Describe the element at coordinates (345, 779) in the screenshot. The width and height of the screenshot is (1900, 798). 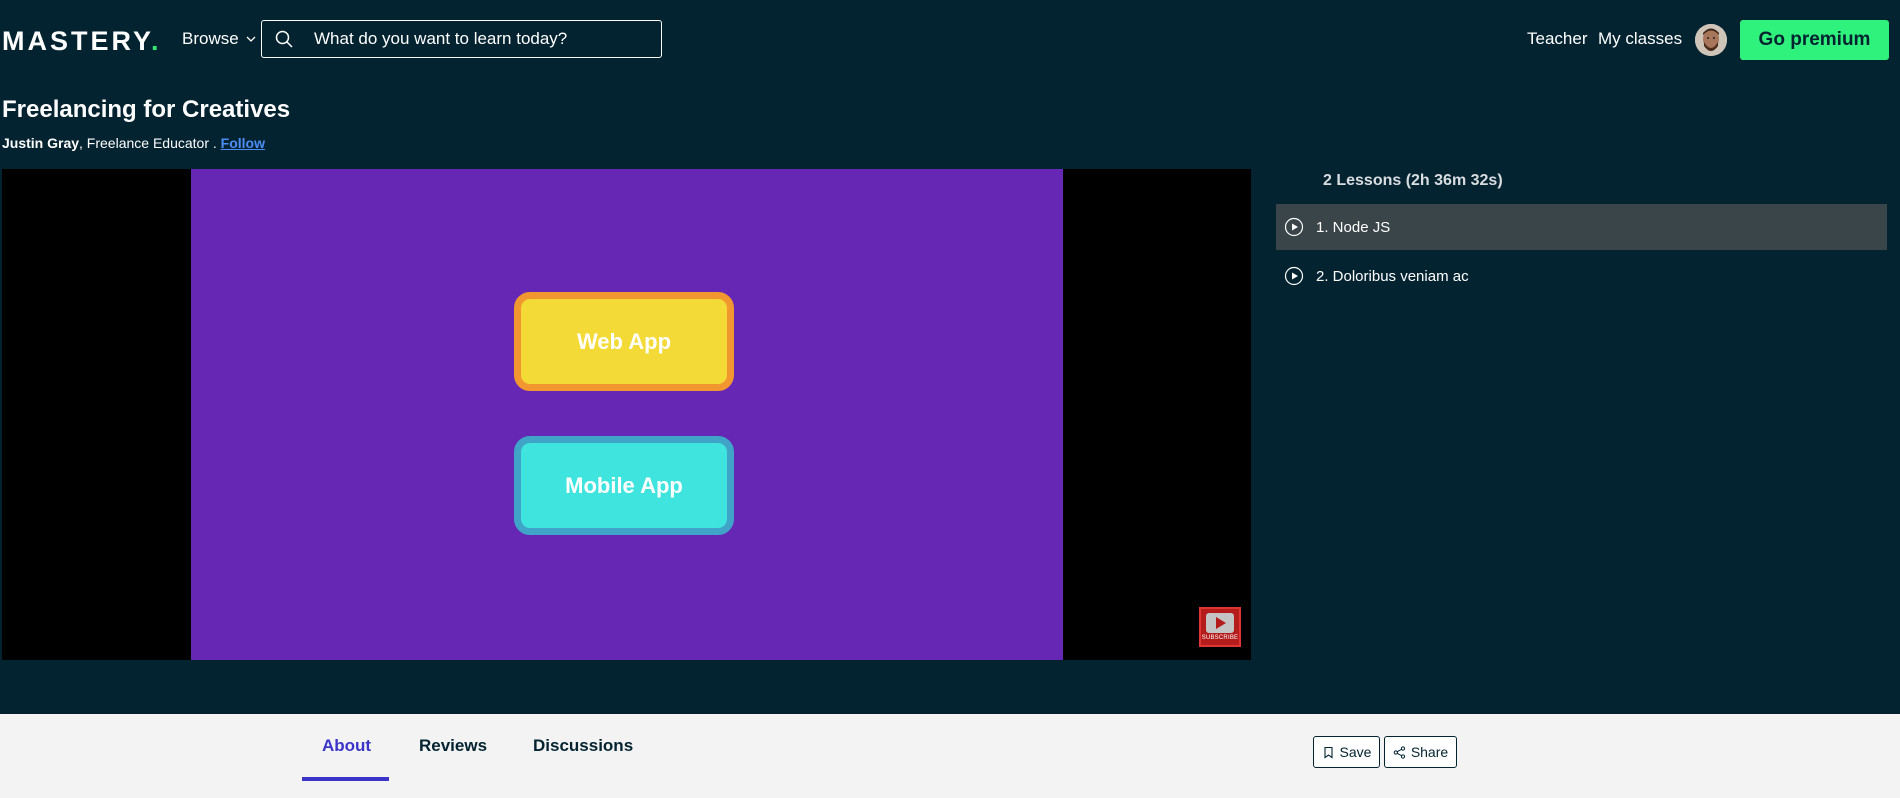
I see `active-tab-indicator` at that location.